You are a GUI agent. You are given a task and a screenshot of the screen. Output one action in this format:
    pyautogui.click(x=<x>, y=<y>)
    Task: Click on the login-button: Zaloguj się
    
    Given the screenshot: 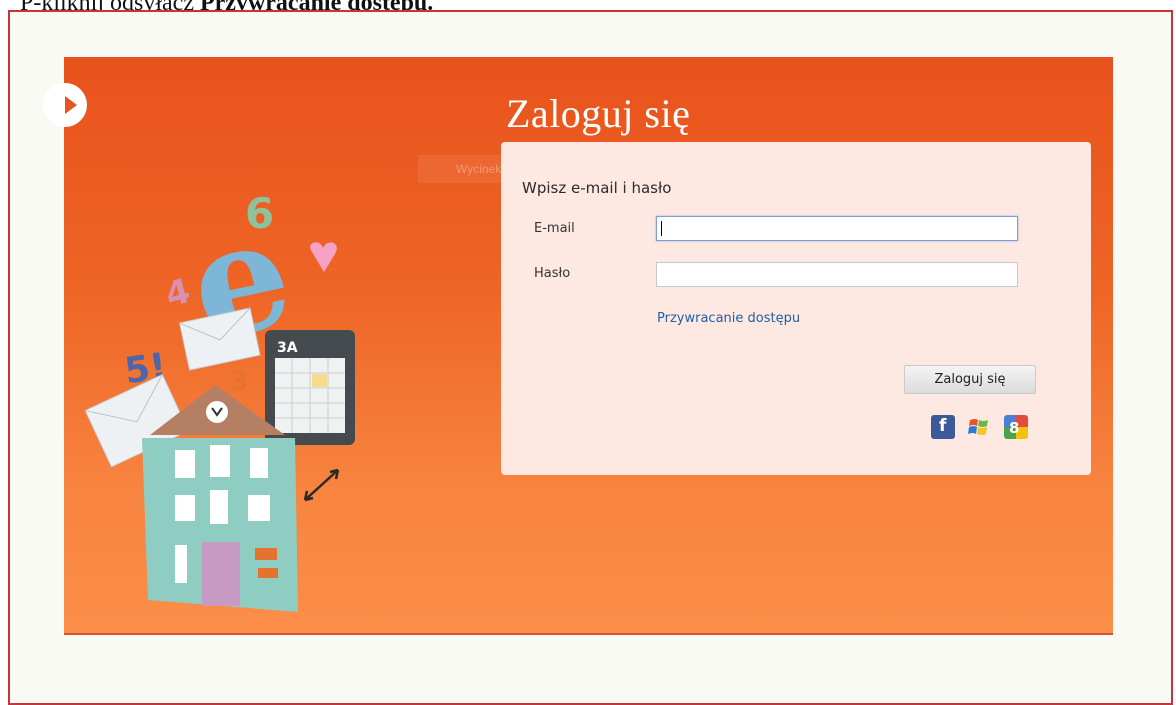 What is the action you would take?
    pyautogui.click(x=970, y=379)
    